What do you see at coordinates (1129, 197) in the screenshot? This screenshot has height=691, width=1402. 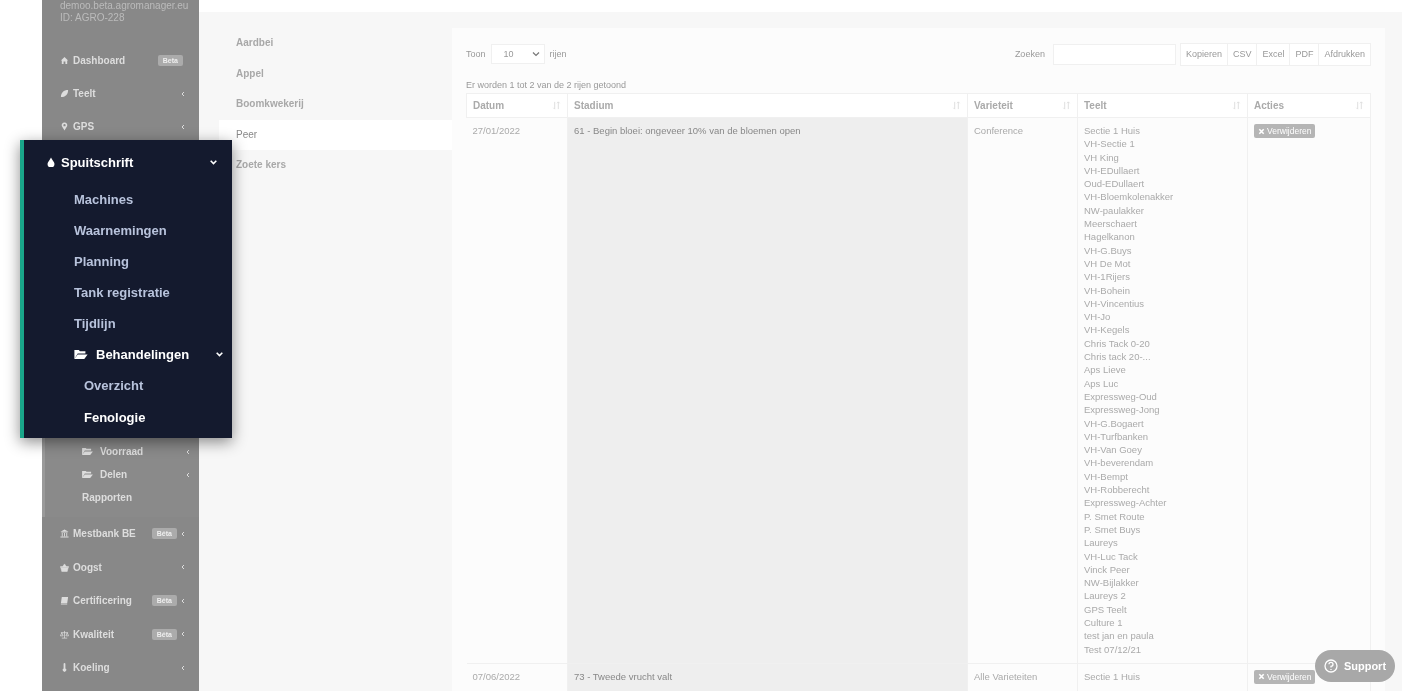 I see `field-name: VH-Bloemkolenakker` at bounding box center [1129, 197].